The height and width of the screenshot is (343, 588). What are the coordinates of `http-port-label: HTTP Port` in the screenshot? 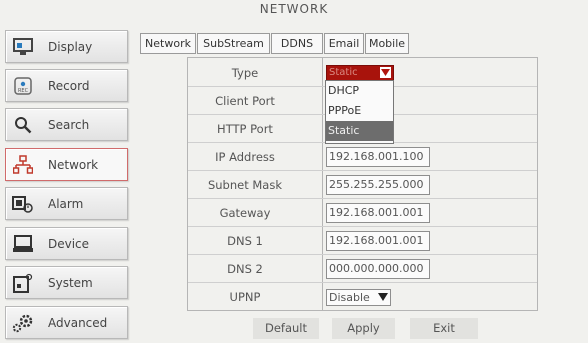 It's located at (245, 129).